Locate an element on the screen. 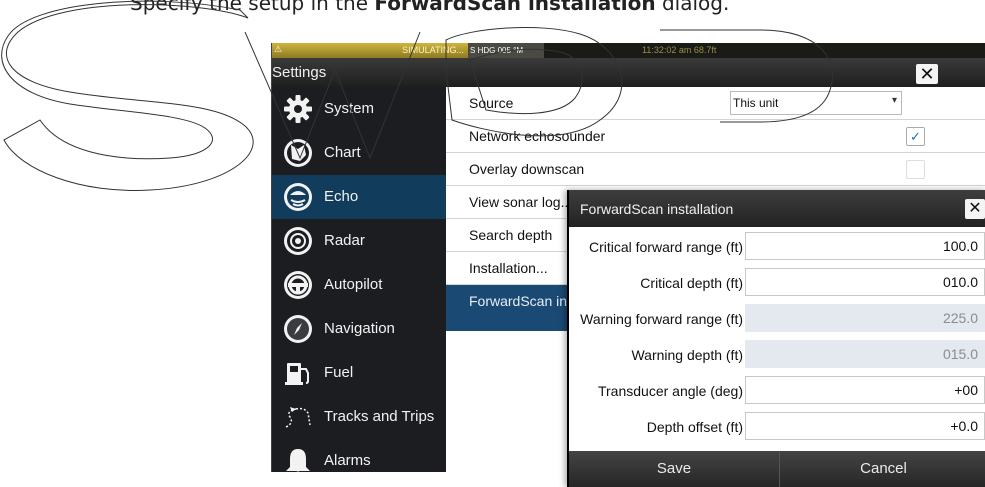 This screenshot has width=985, height=487. sidebar-item-label: Radar is located at coordinates (344, 240).